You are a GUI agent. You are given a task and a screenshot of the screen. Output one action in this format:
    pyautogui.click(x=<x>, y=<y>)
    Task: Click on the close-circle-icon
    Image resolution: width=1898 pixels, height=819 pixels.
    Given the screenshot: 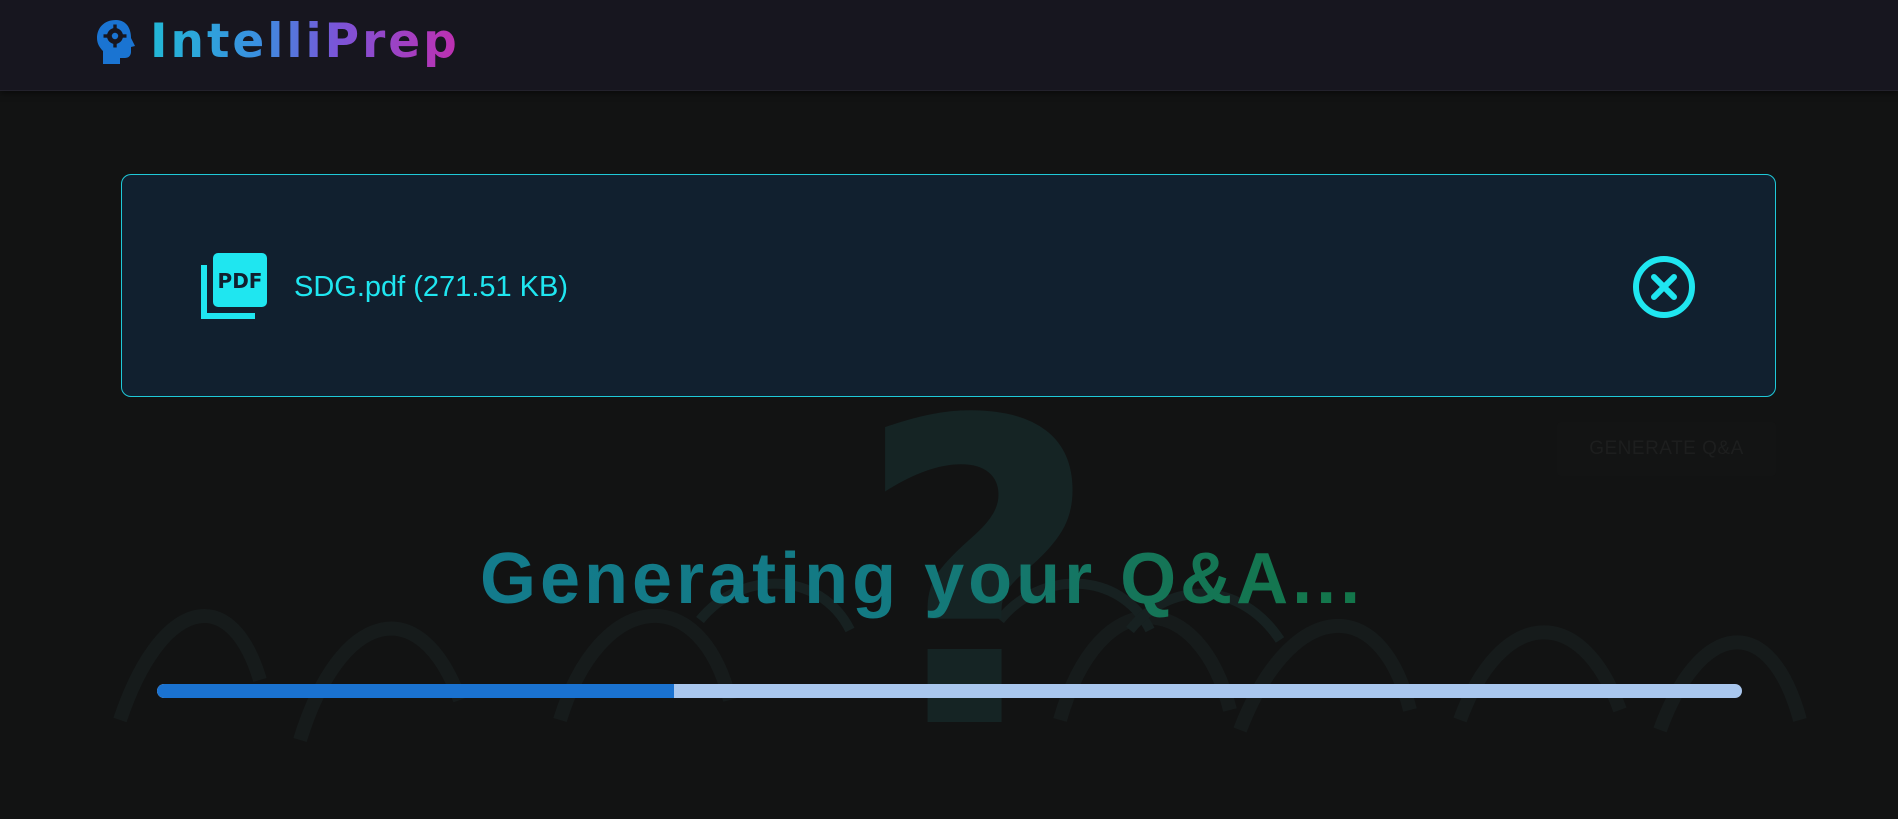 What is the action you would take?
    pyautogui.click(x=1664, y=287)
    